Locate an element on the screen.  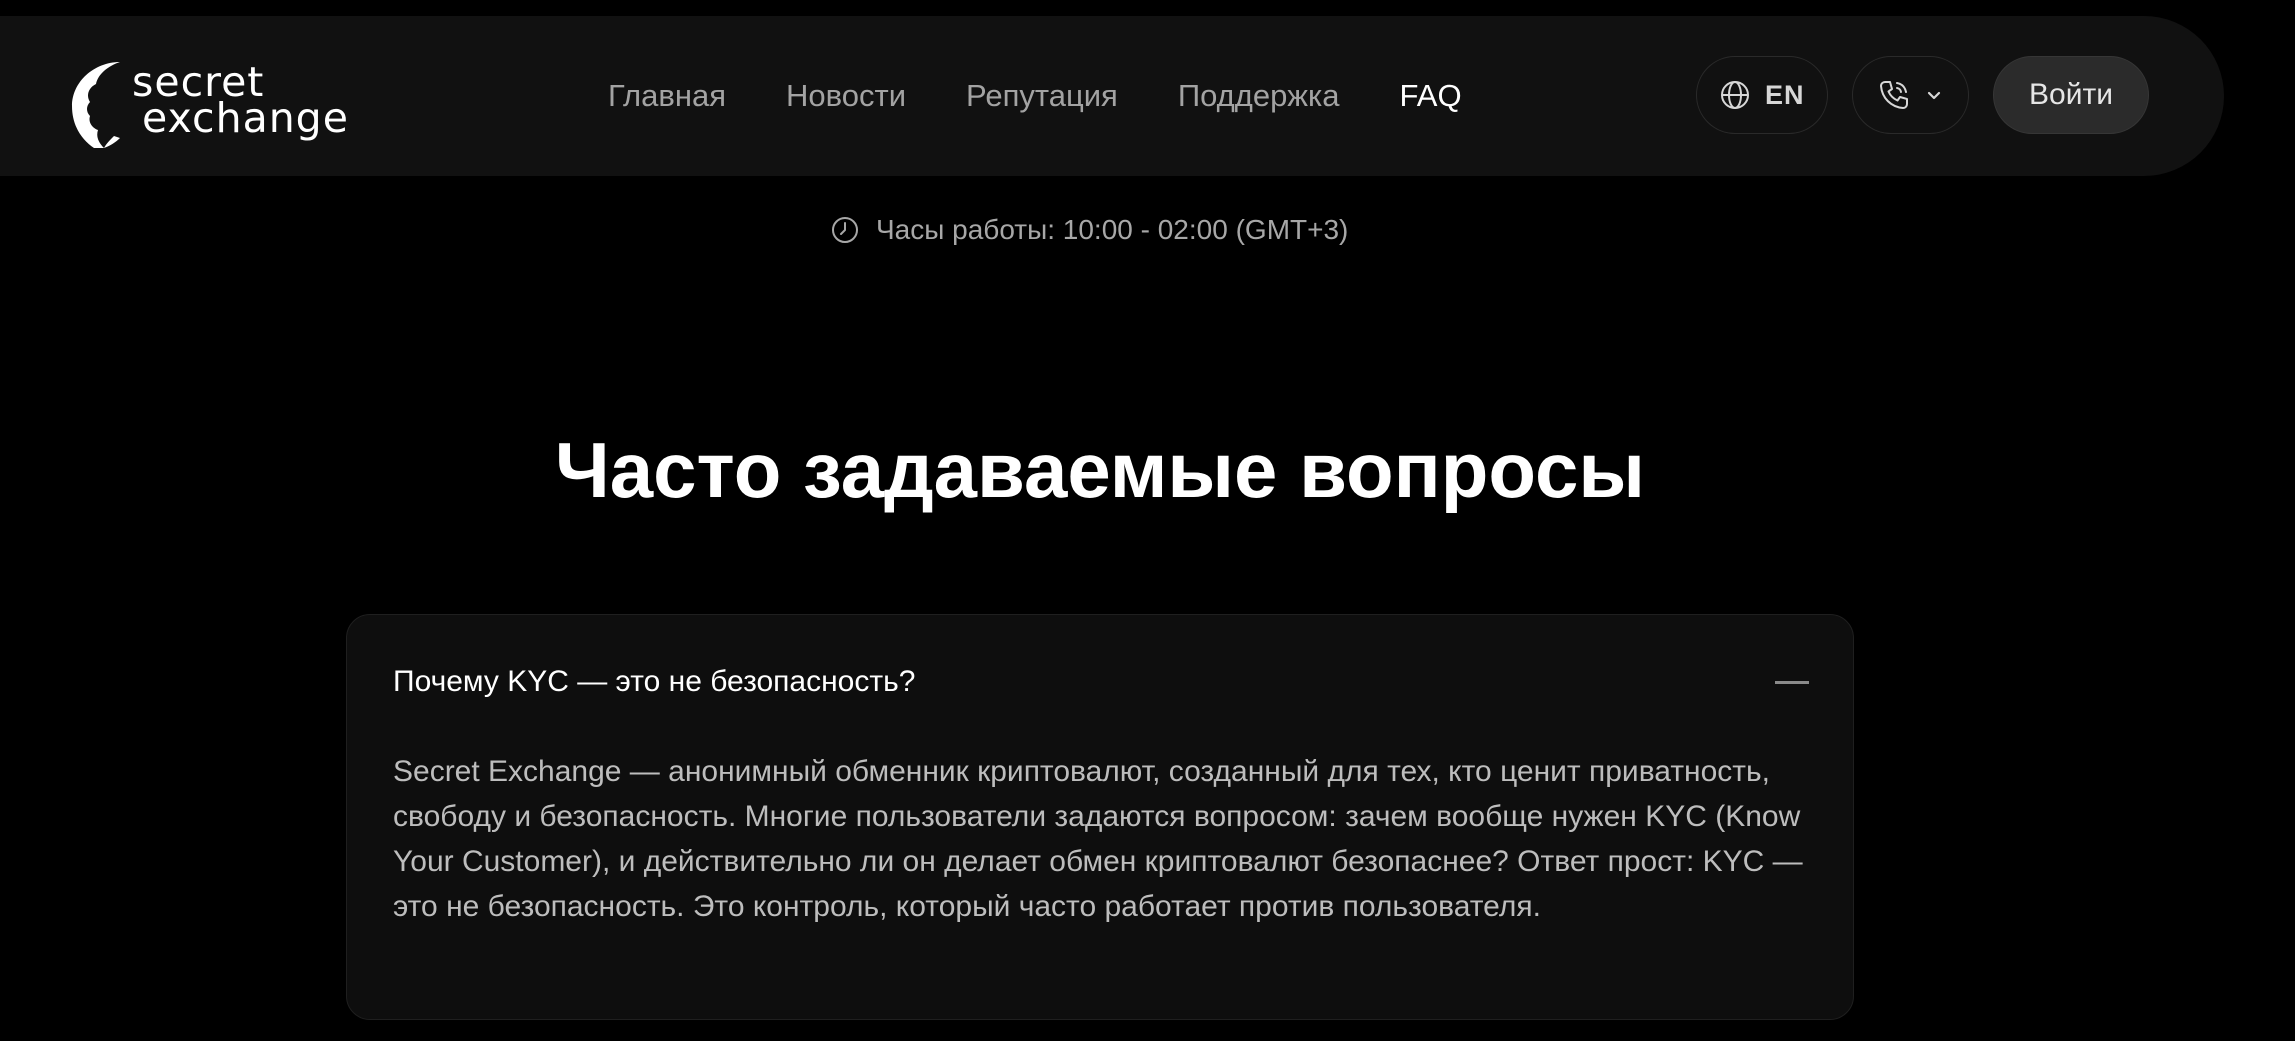
clock-icon is located at coordinates (845, 230).